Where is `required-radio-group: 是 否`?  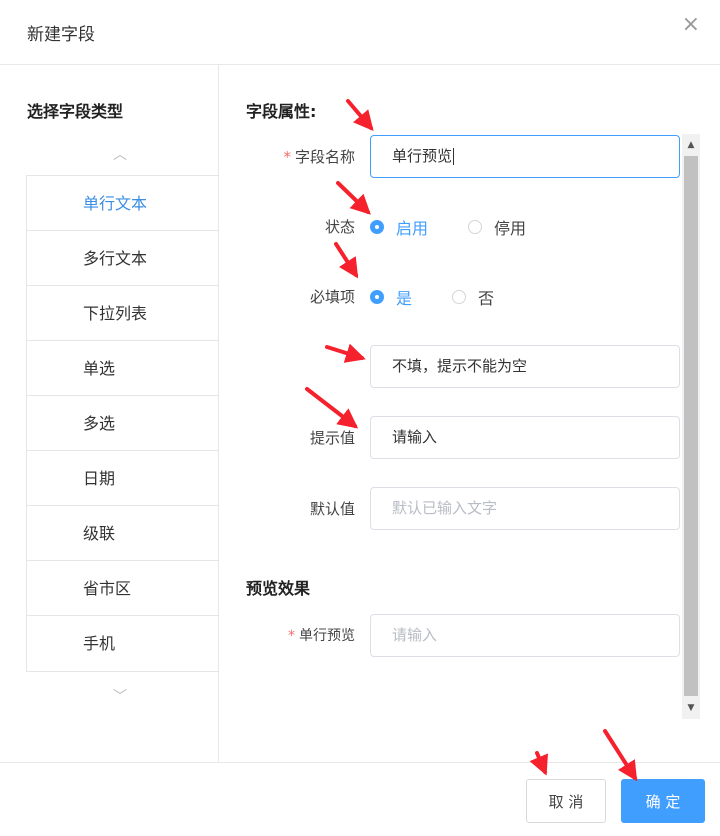 required-radio-group: 是 否 is located at coordinates (452, 297).